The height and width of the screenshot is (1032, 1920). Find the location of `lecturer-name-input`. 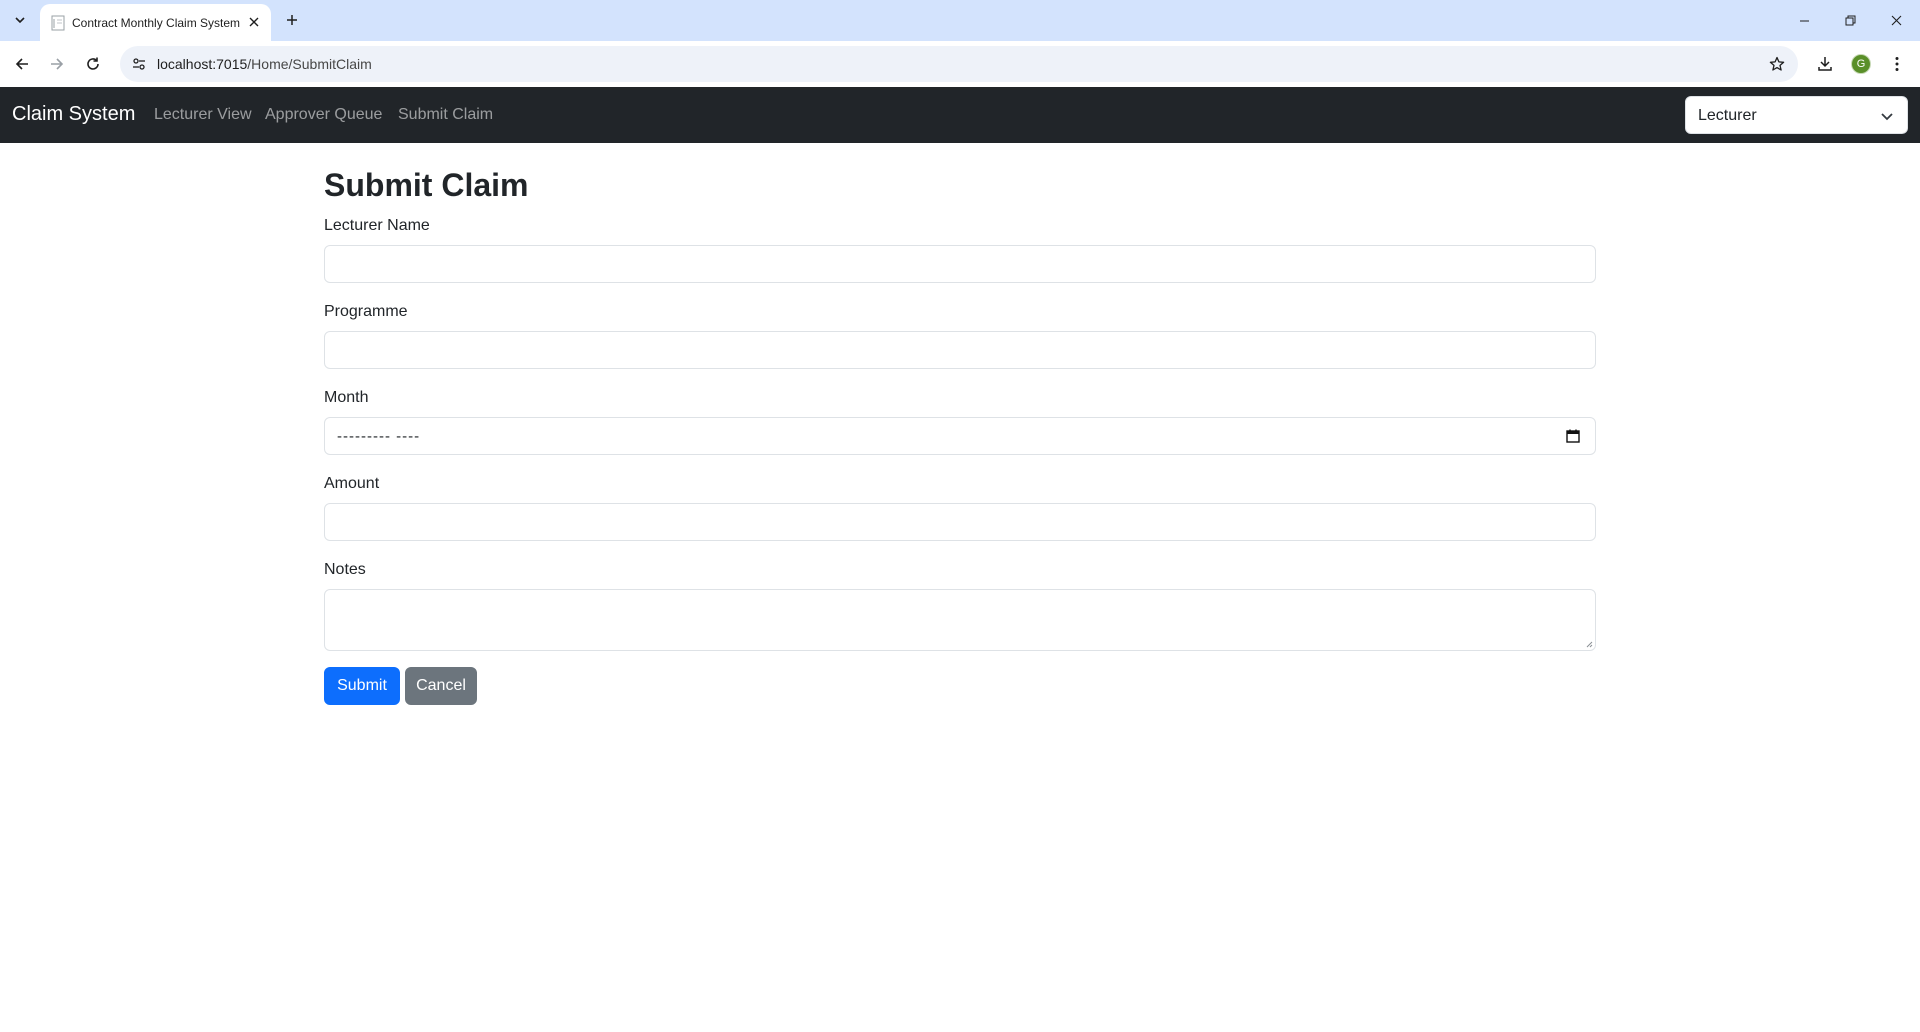

lecturer-name-input is located at coordinates (960, 264).